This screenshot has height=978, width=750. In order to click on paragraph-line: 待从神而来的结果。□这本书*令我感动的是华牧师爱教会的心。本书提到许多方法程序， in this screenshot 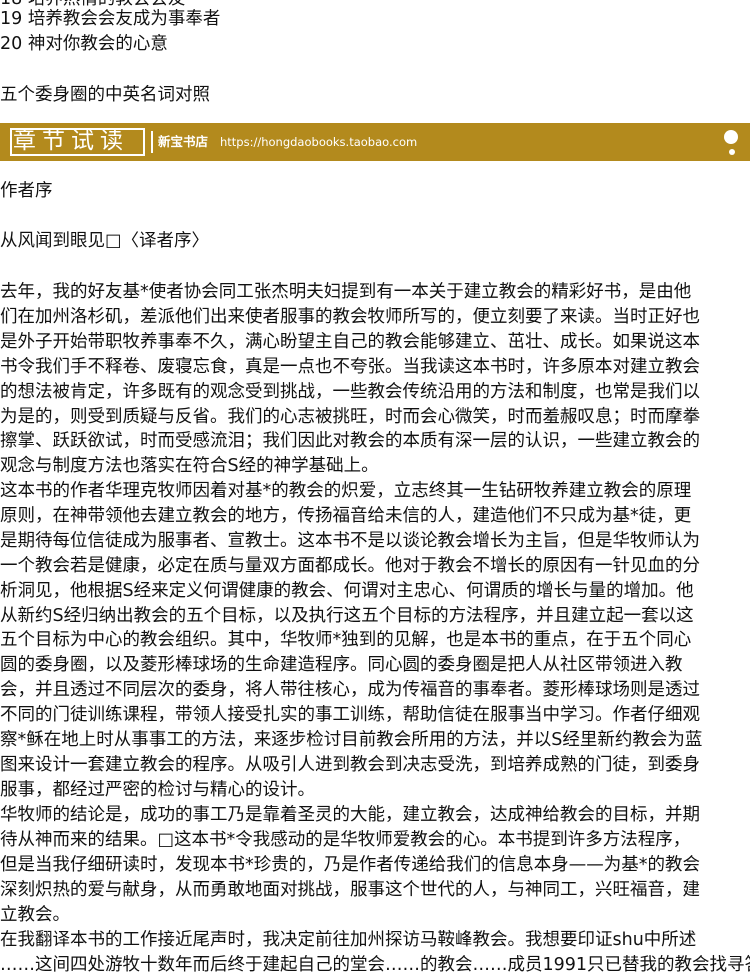, I will do `click(345, 839)`.